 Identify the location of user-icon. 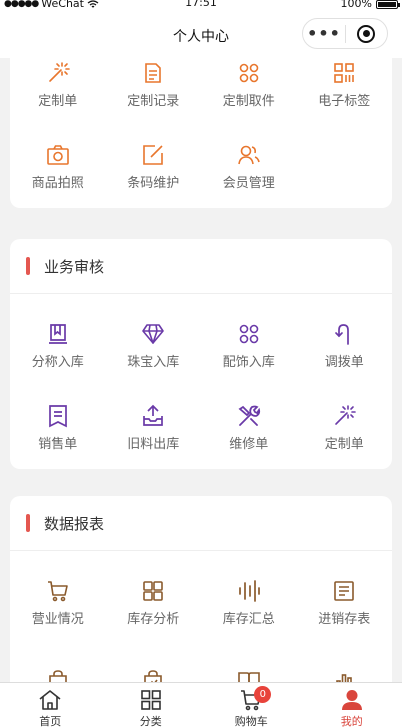
(351, 700).